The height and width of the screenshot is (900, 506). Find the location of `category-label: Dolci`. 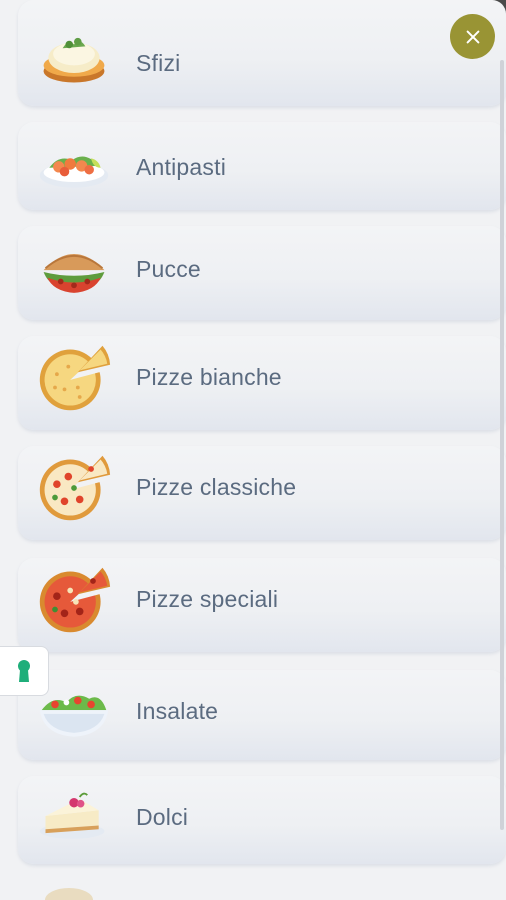

category-label: Dolci is located at coordinates (162, 817).